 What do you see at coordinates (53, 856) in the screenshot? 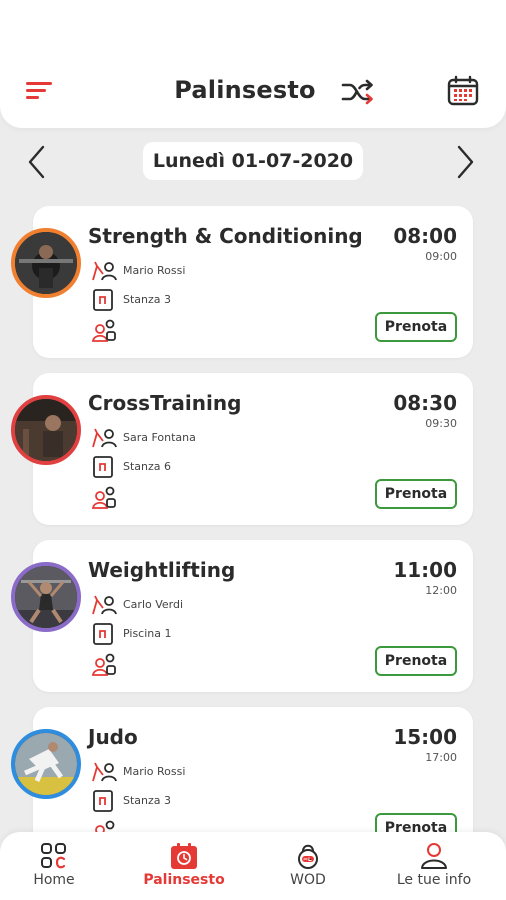
I see `grid-icon` at bounding box center [53, 856].